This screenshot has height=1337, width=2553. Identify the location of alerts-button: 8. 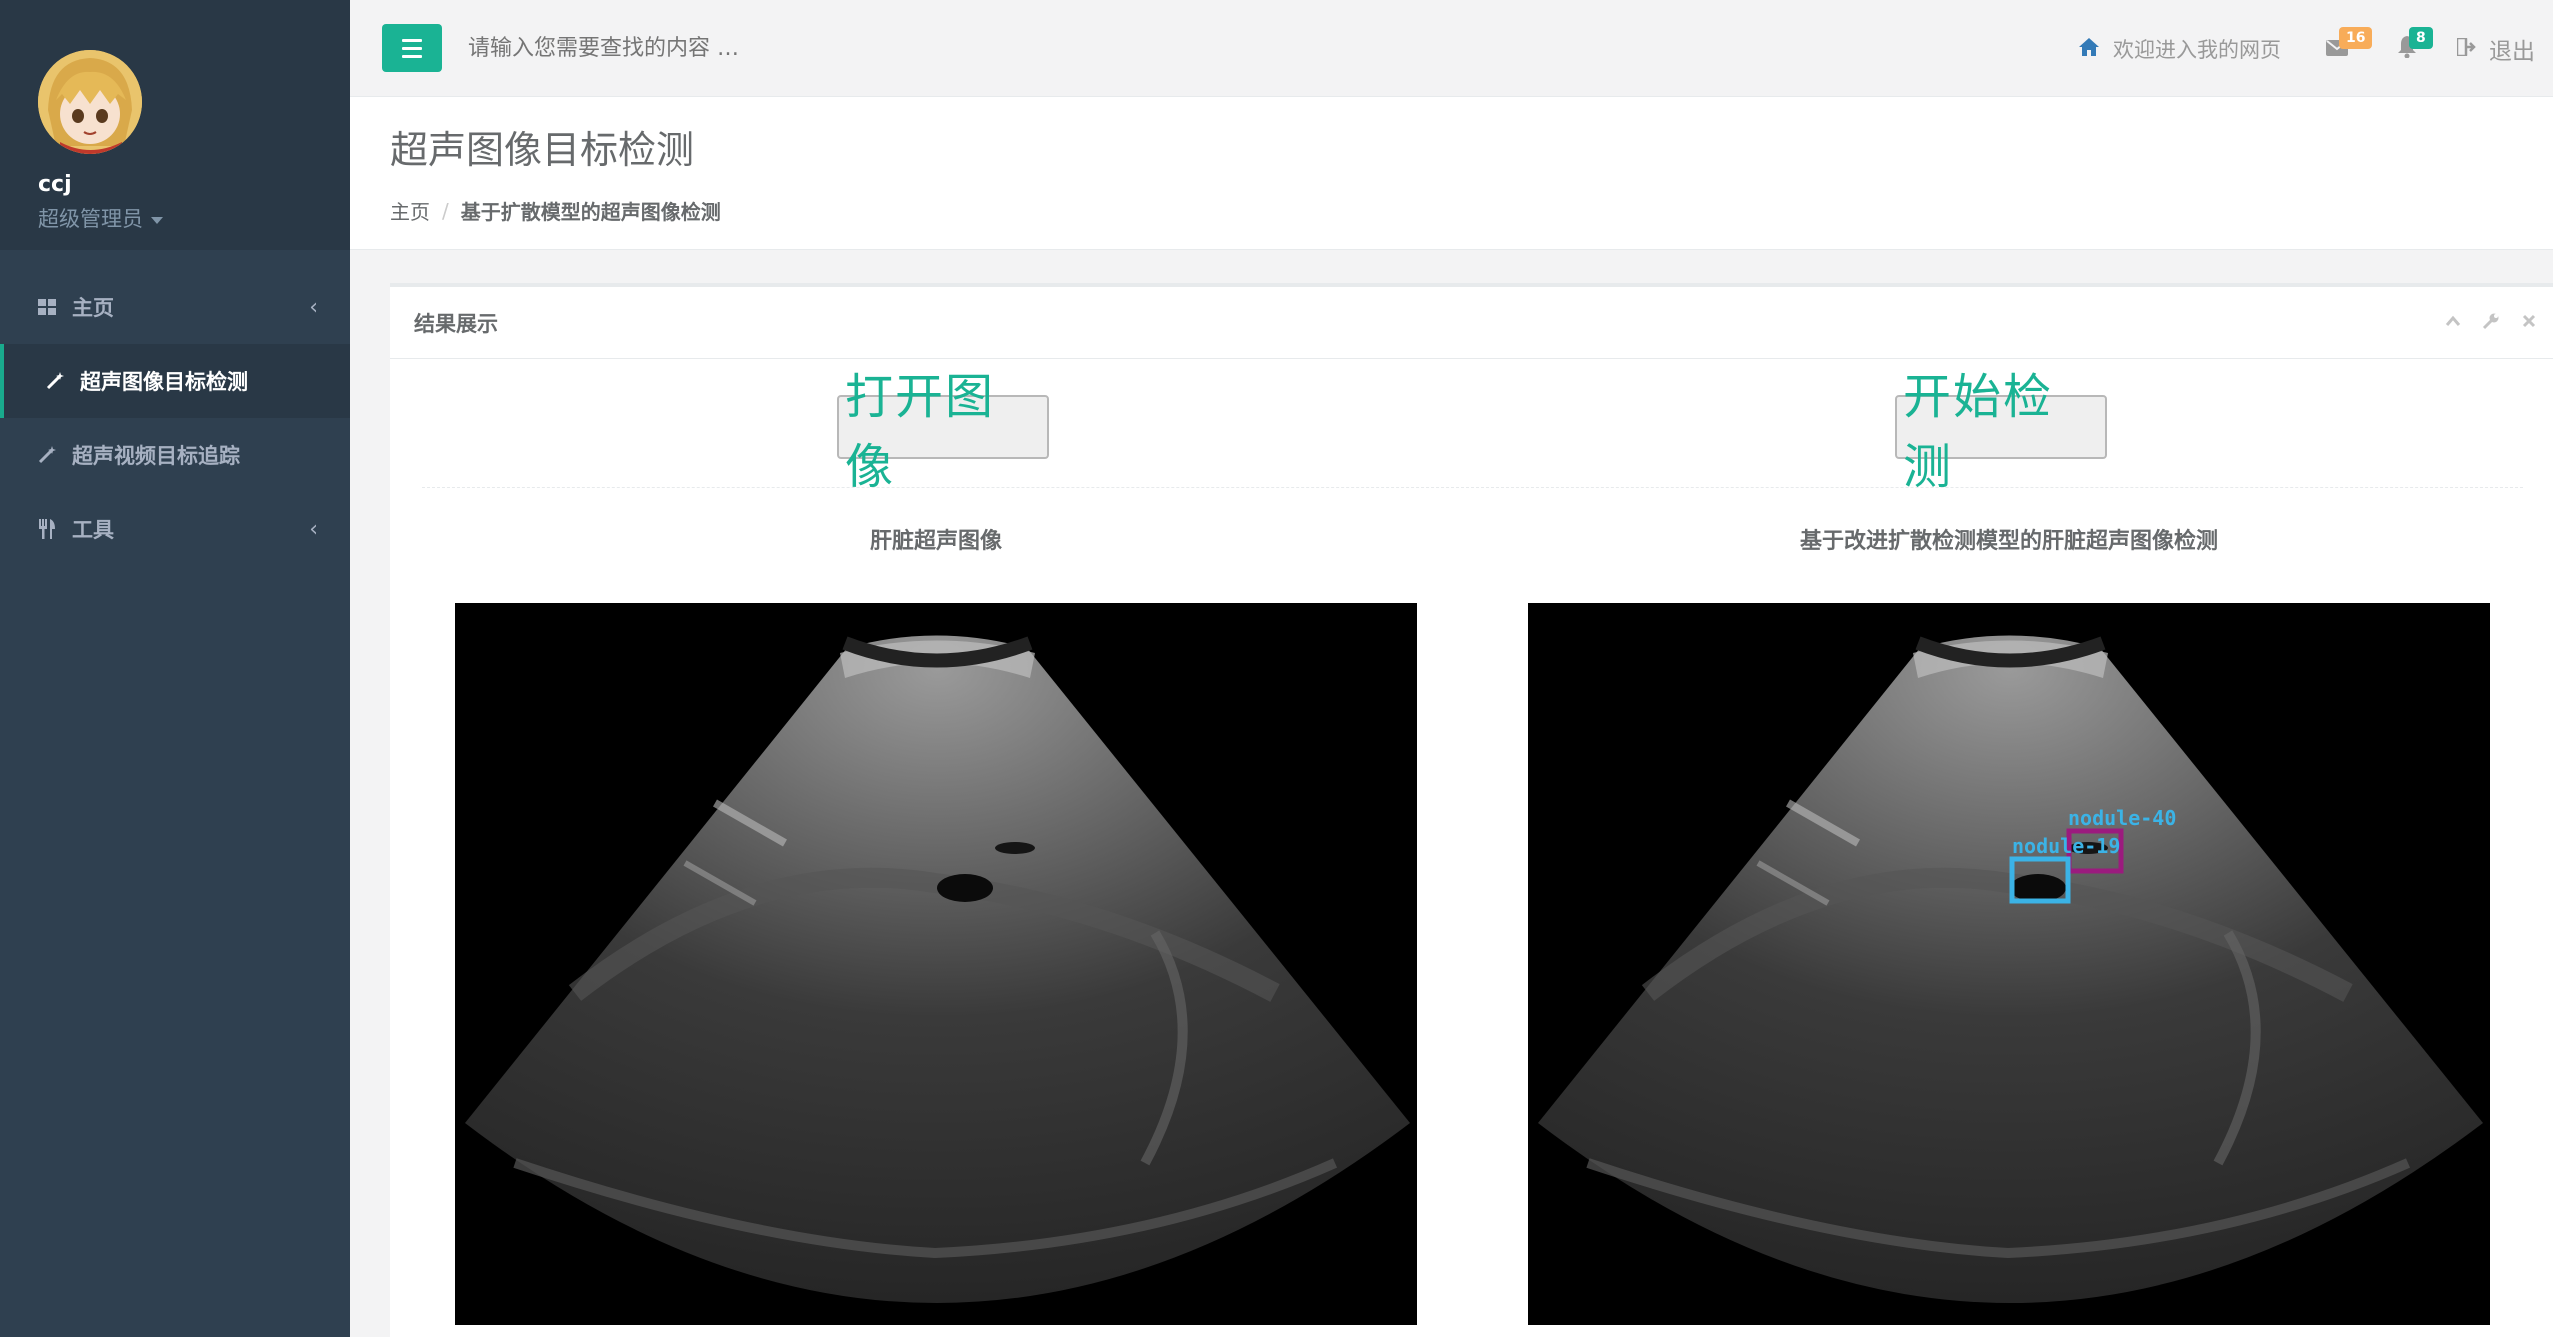
(2410, 47).